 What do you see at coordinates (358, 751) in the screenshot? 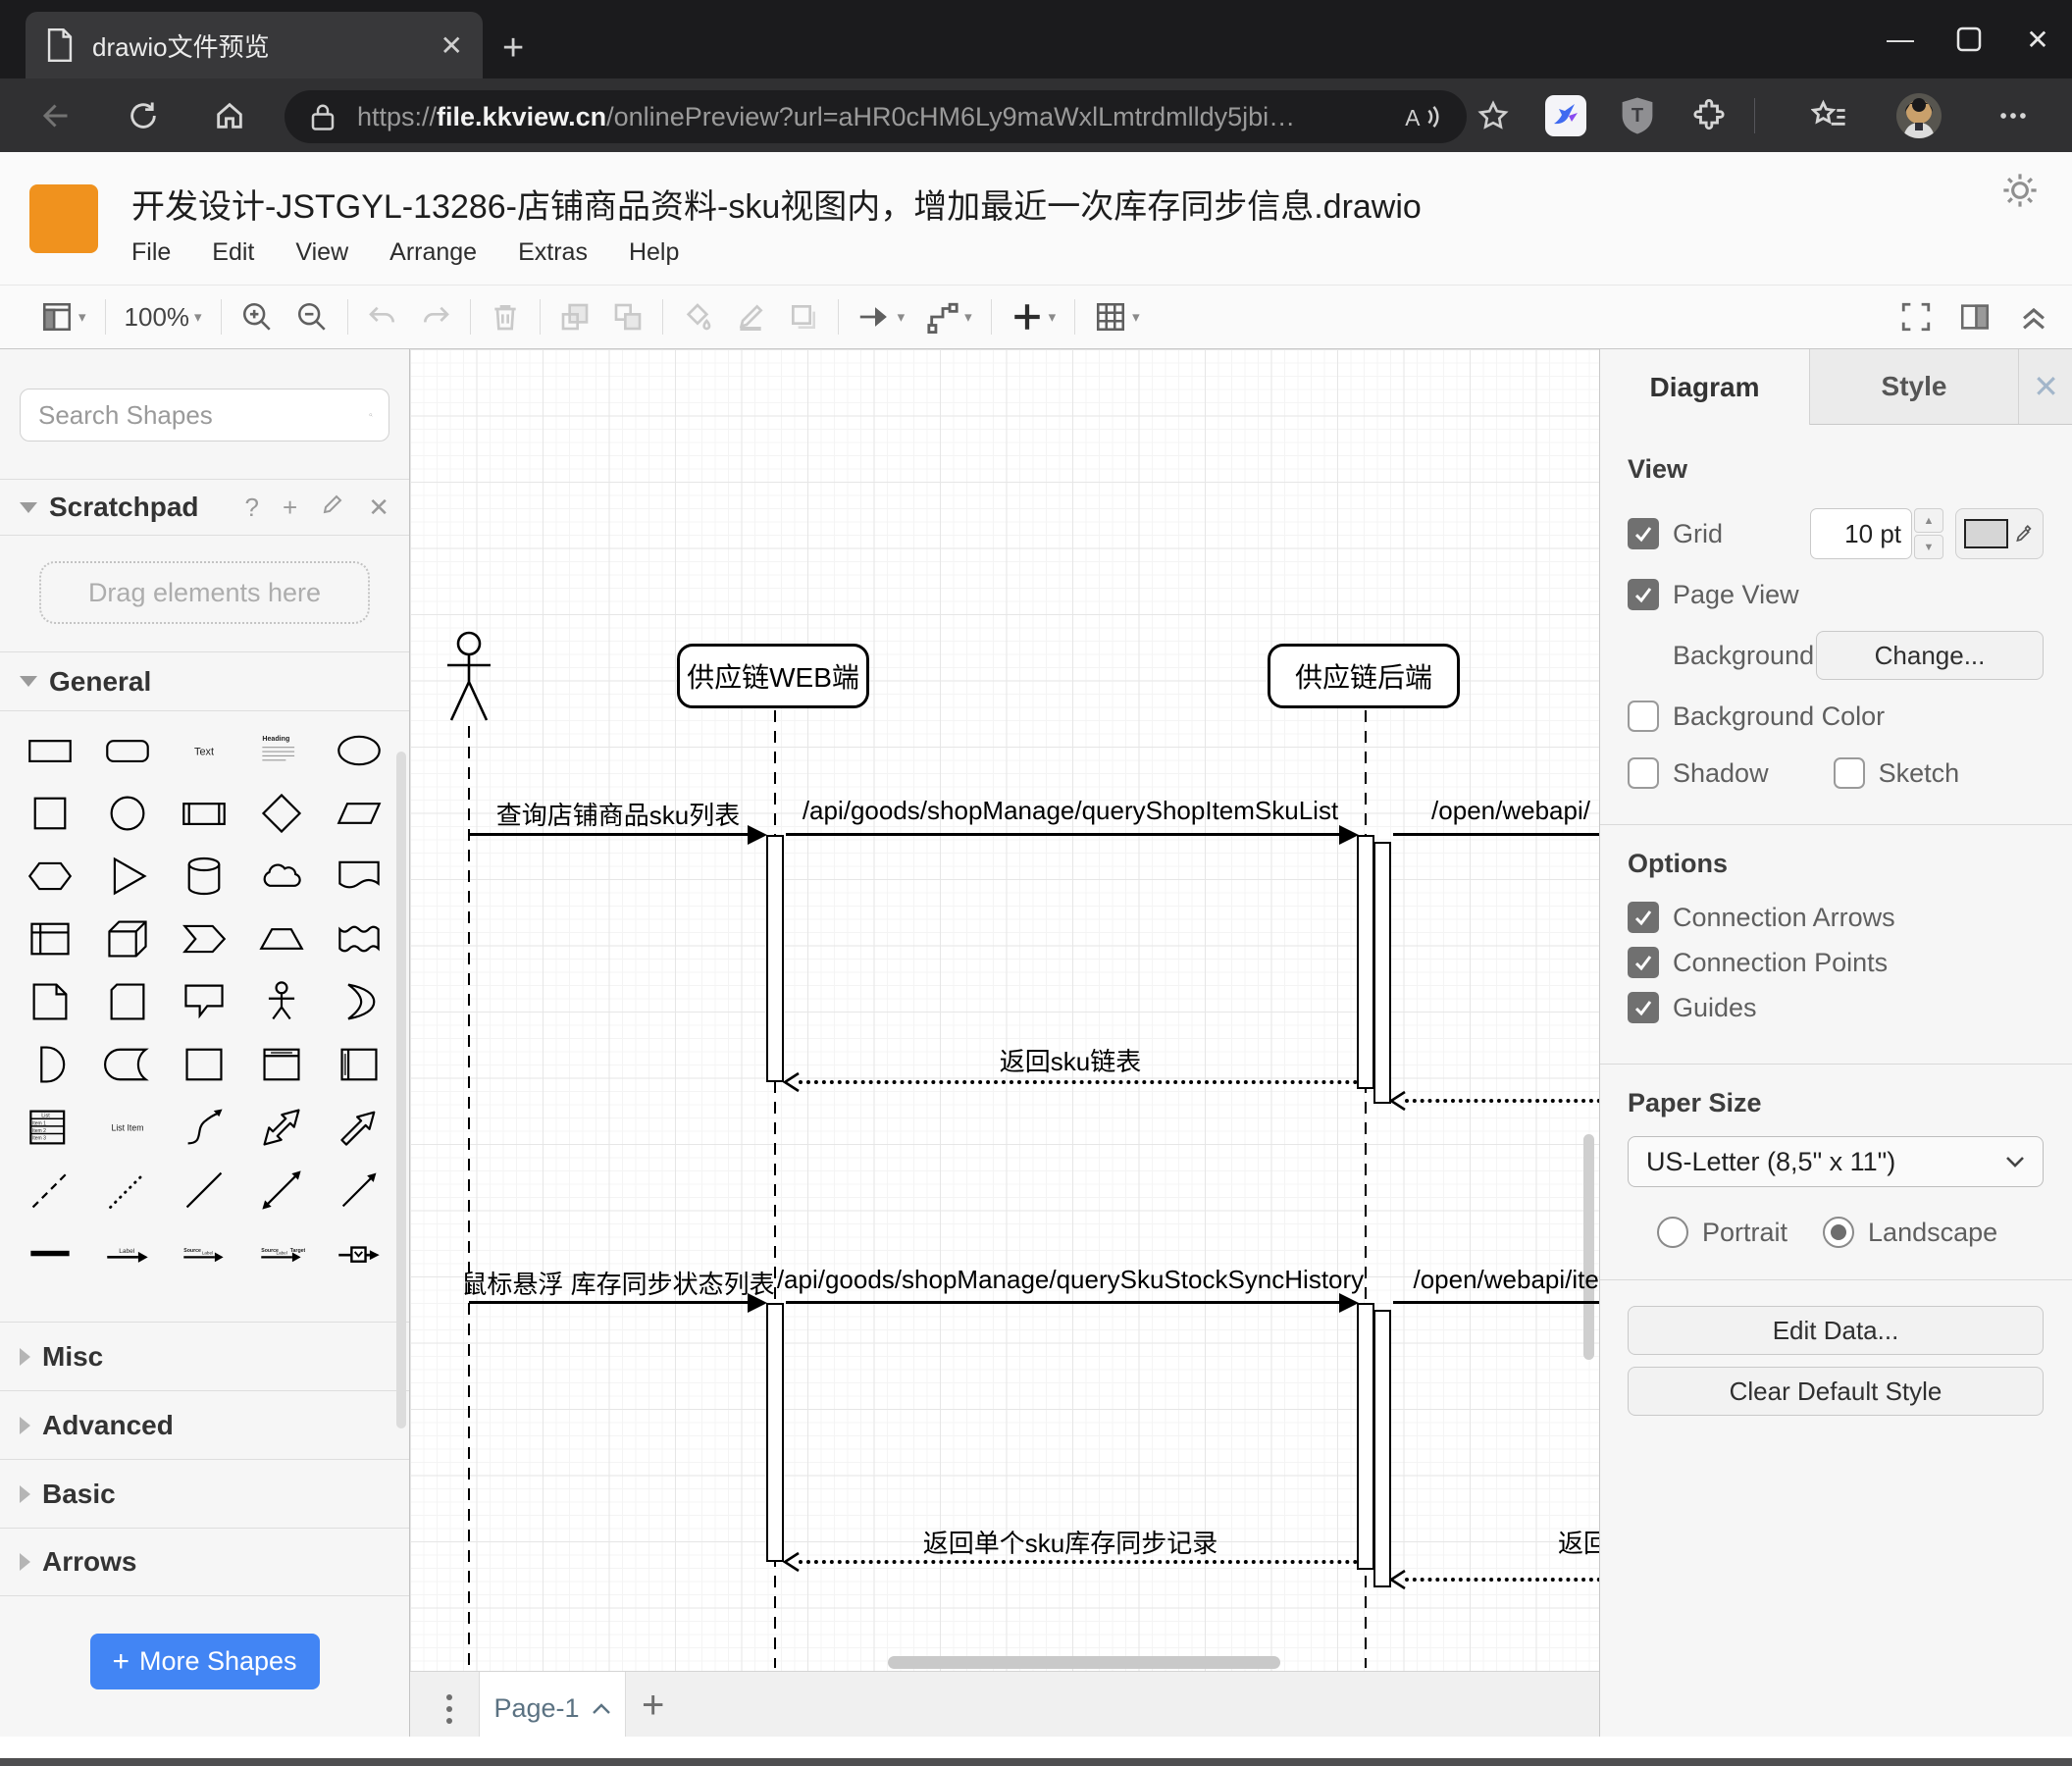
I see `shape-ellipse` at bounding box center [358, 751].